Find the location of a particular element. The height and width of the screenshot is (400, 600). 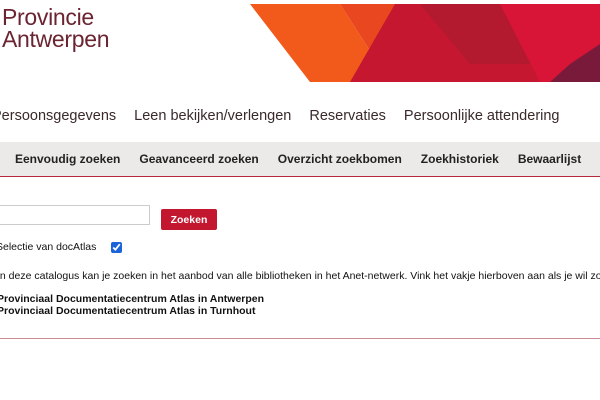

header-banner-graphic is located at coordinates (425, 43).